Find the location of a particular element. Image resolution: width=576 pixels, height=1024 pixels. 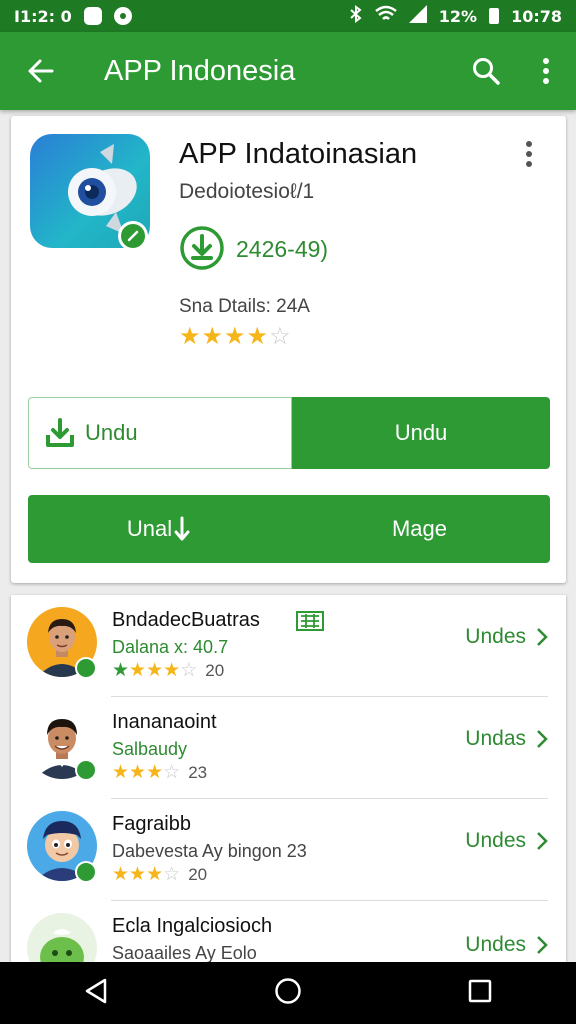

list-item-subtitle: Salbaudy is located at coordinates (150, 749).